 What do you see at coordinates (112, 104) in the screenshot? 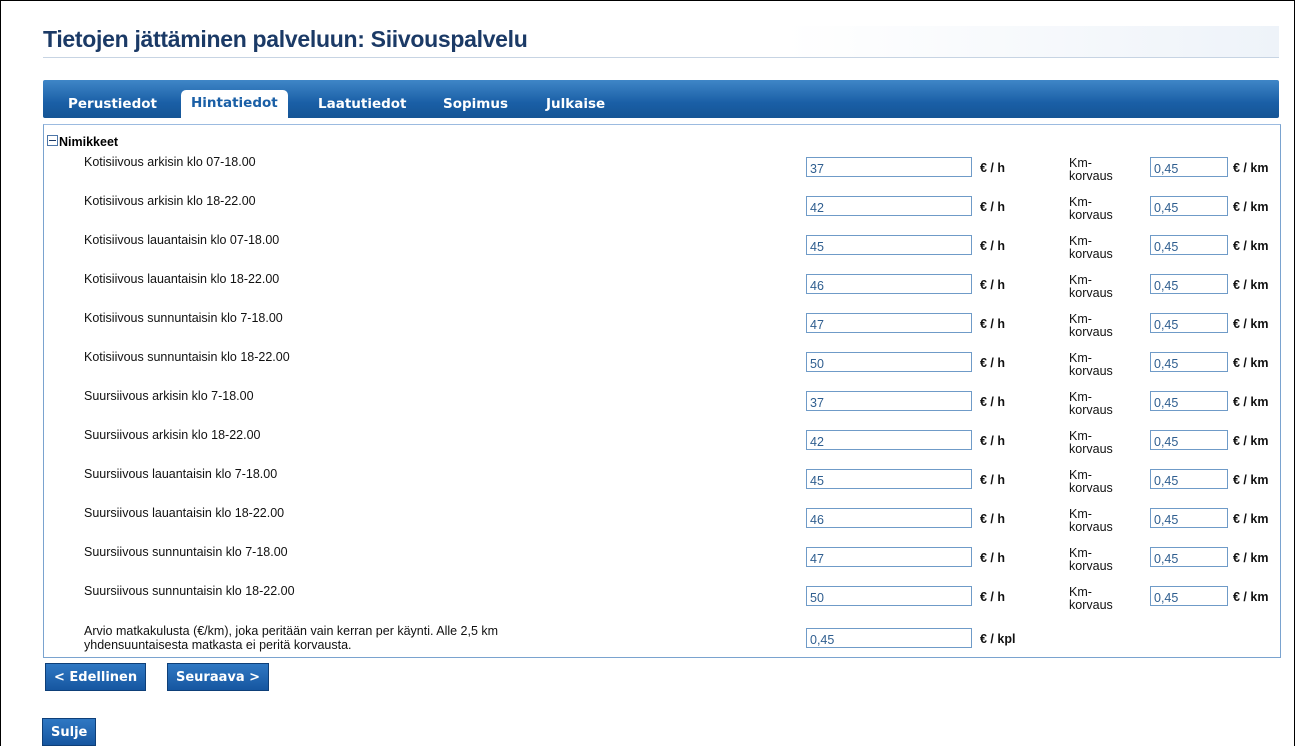
I see `tab-perustiedot: Perustiedot` at bounding box center [112, 104].